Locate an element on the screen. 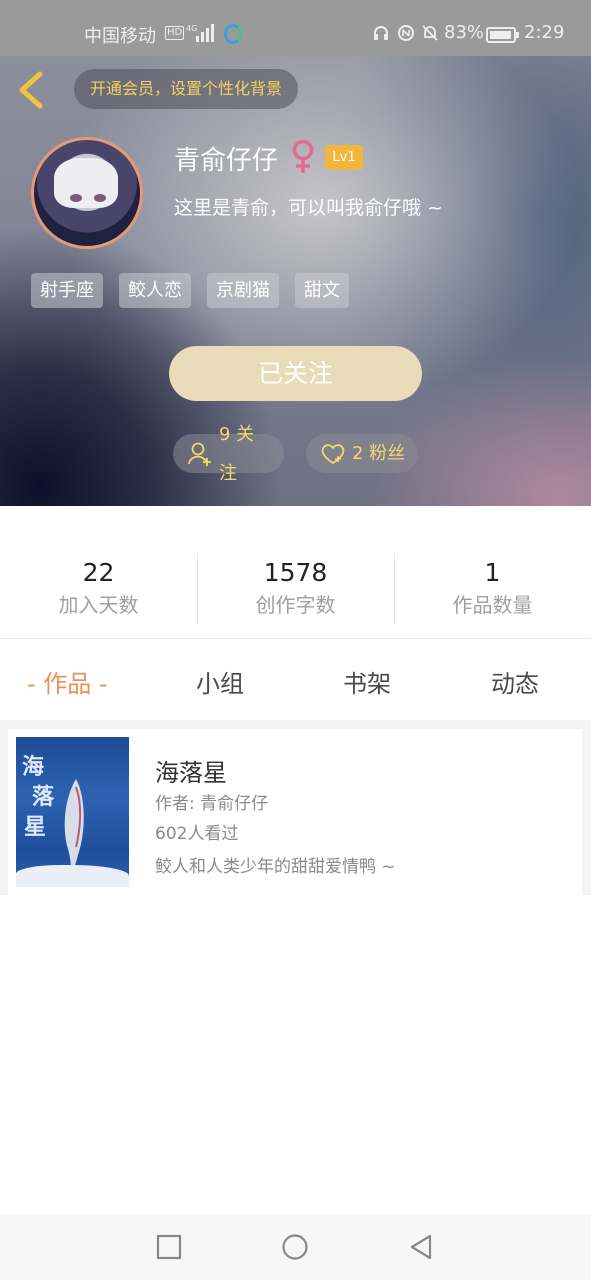 Image resolution: width=591 pixels, height=1280 pixels. tag-item: 甜文 is located at coordinates (322, 290).